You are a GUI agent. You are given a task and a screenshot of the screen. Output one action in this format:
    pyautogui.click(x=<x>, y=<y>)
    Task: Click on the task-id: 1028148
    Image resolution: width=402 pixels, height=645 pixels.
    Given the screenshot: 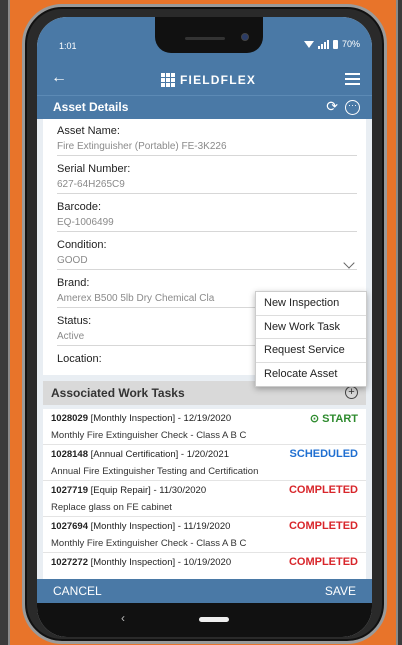 What is the action you would take?
    pyautogui.click(x=69, y=454)
    